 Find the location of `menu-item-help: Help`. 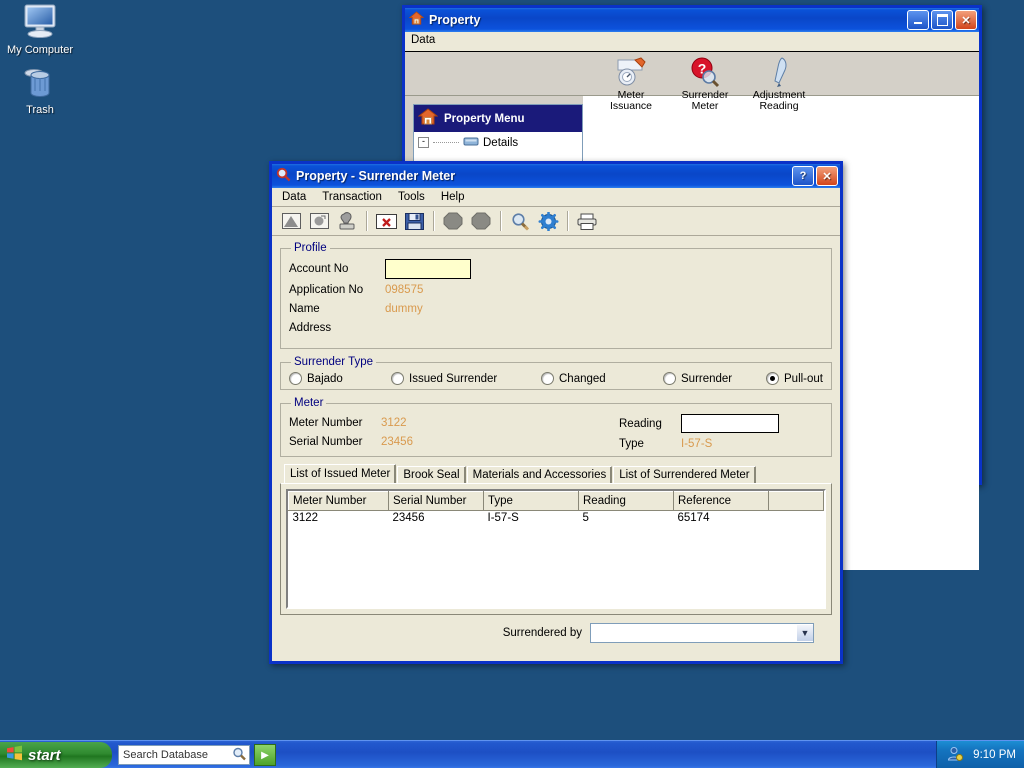

menu-item-help: Help is located at coordinates (453, 197).